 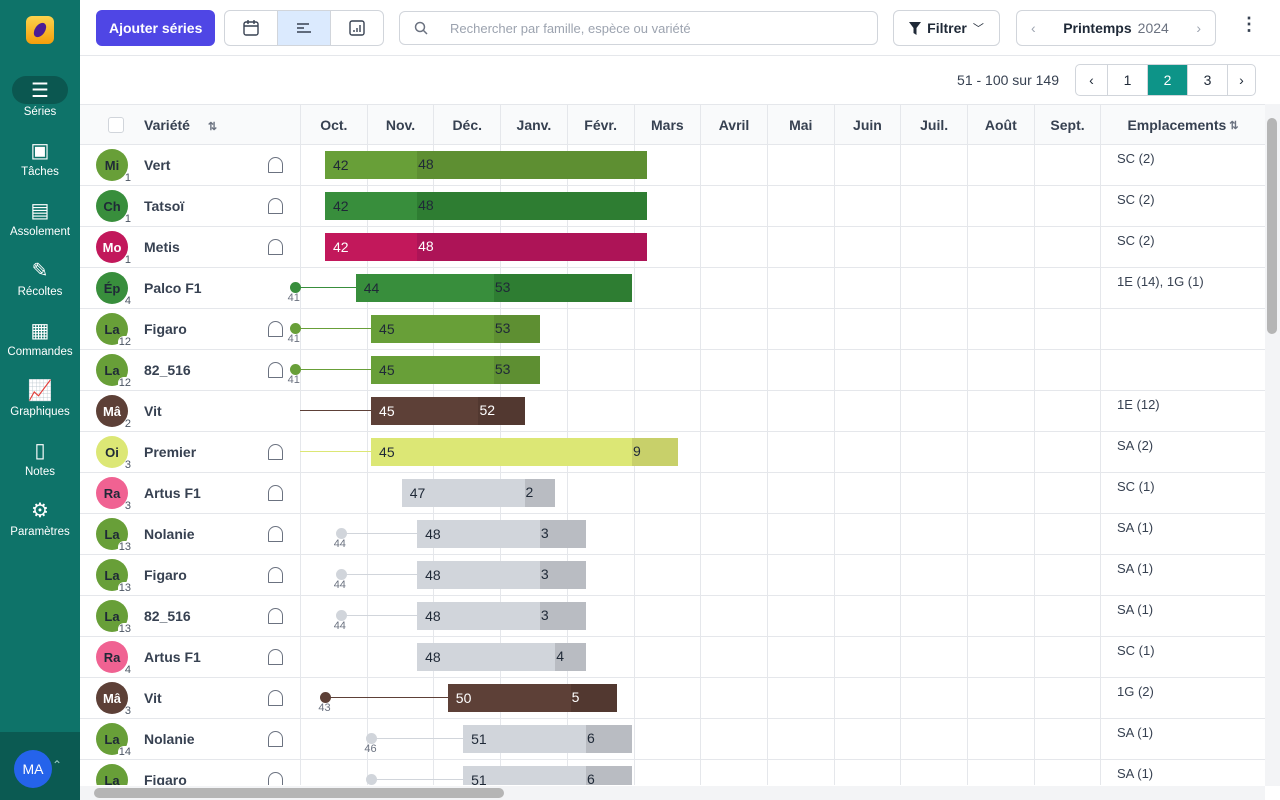 What do you see at coordinates (112, 288) in the screenshot?
I see `crop-initials: Ép` at bounding box center [112, 288].